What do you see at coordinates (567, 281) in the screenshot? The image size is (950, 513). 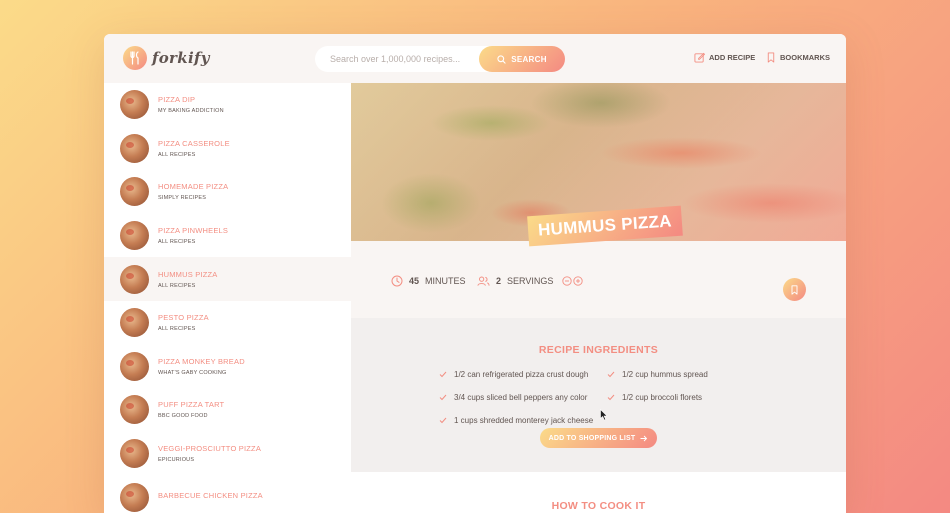 I see `decrease-servings-icon` at bounding box center [567, 281].